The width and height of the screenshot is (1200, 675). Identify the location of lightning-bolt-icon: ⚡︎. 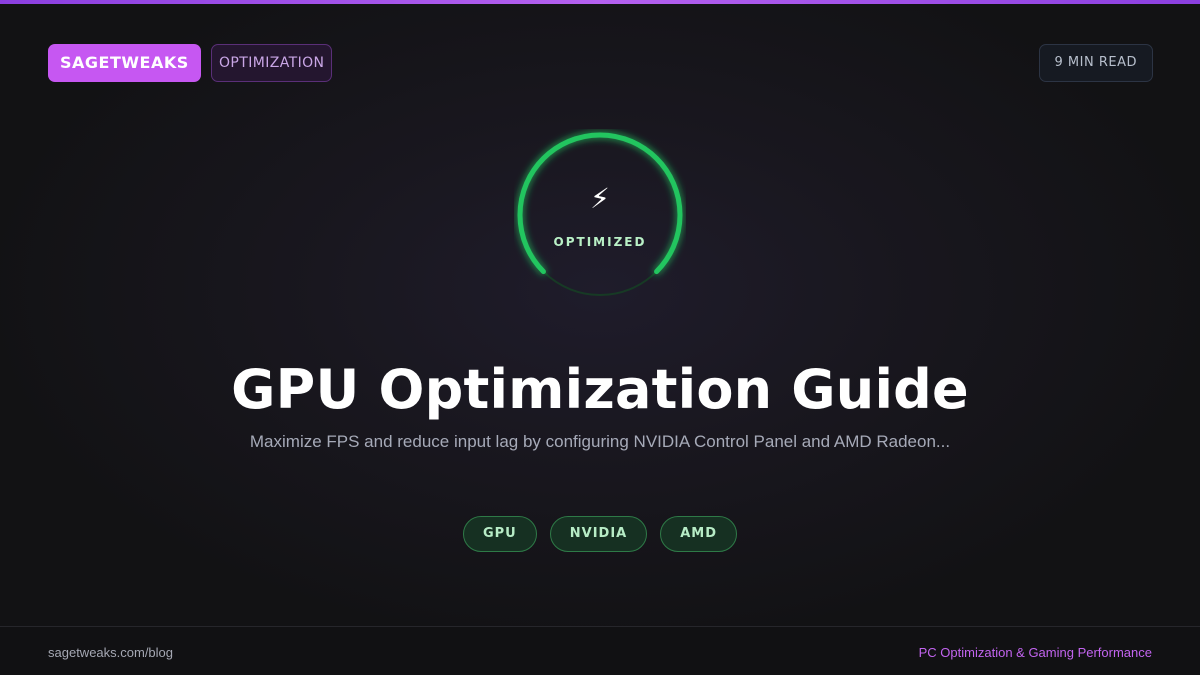
(600, 198).